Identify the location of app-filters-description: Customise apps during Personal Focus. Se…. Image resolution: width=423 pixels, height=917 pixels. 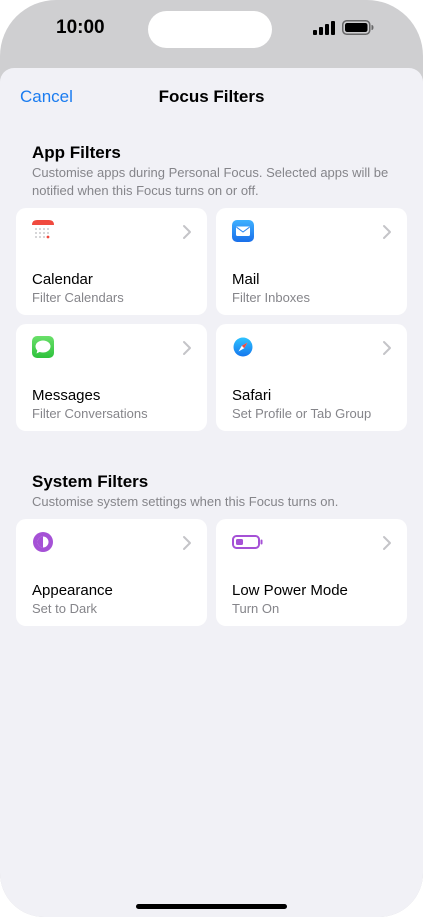
(210, 181).